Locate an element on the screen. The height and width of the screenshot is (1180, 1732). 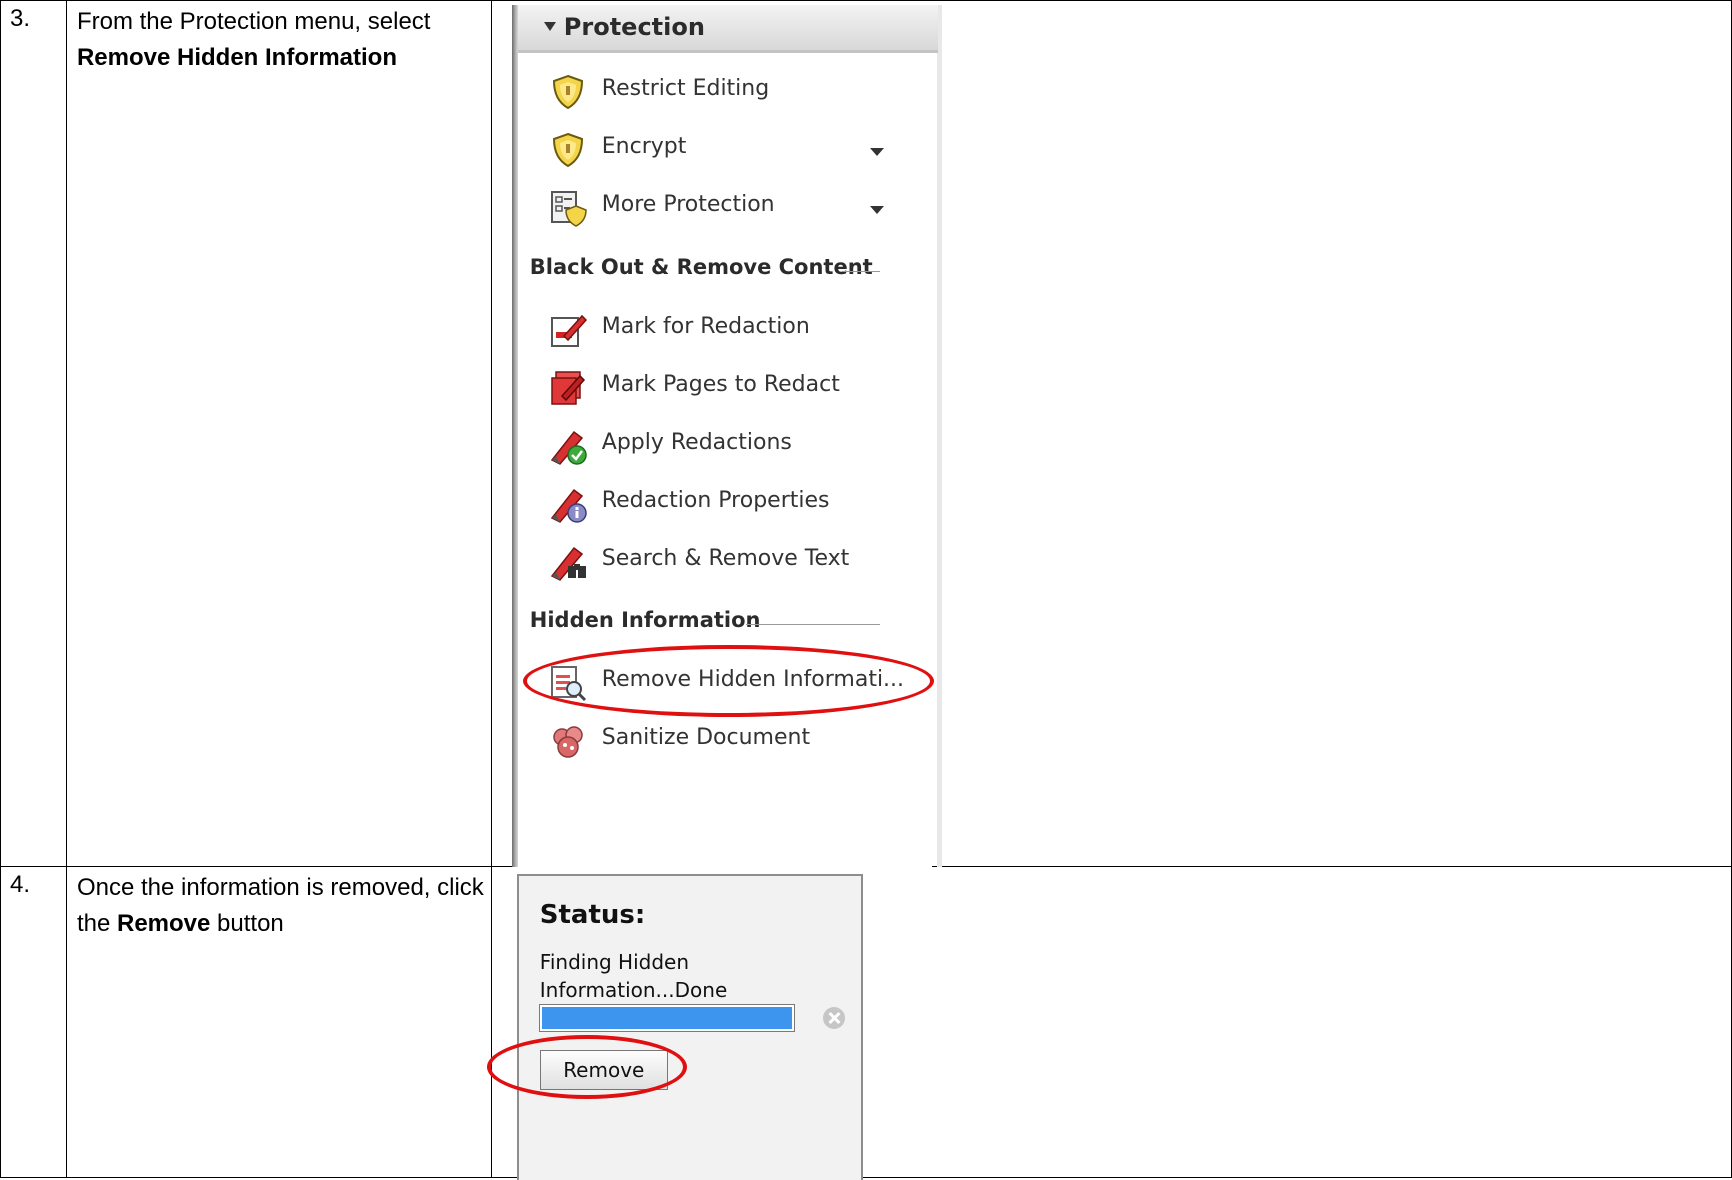
mark-for-redaction-label: Mark for Redaction is located at coordinates (705, 326).